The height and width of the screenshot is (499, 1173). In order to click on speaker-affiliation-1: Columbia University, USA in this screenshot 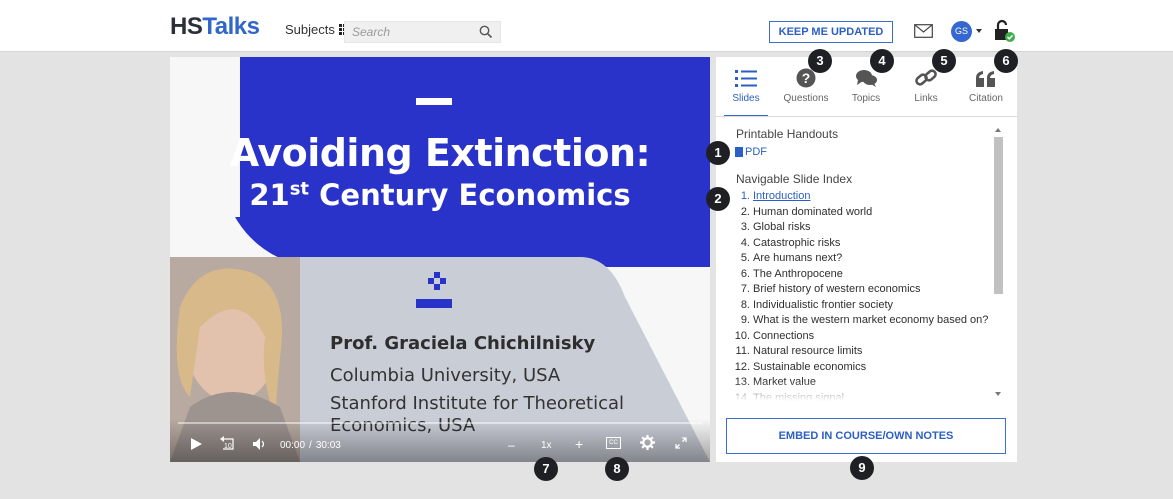, I will do `click(445, 375)`.